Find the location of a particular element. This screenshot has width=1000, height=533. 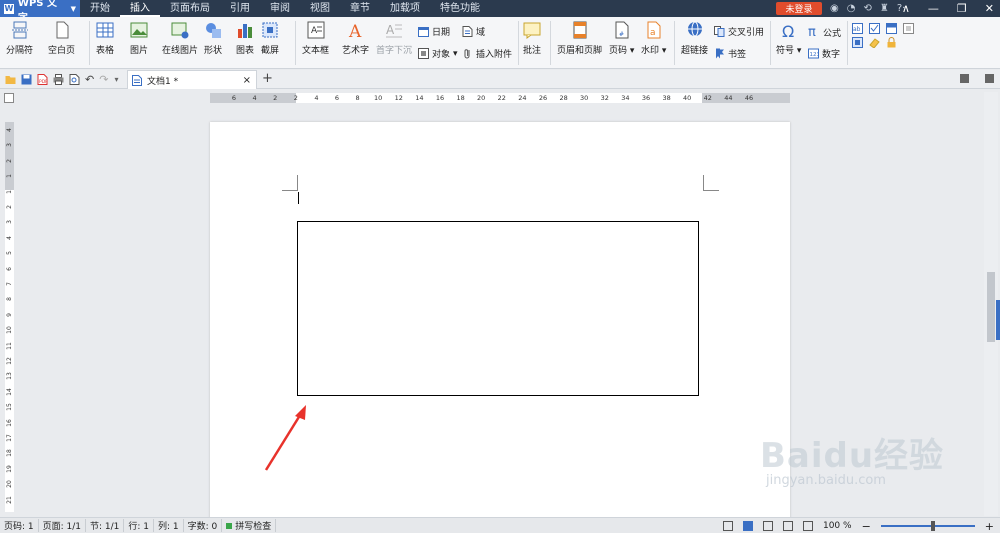

symbol-button: Ω 符号 ▾ is located at coordinates (788, 36).